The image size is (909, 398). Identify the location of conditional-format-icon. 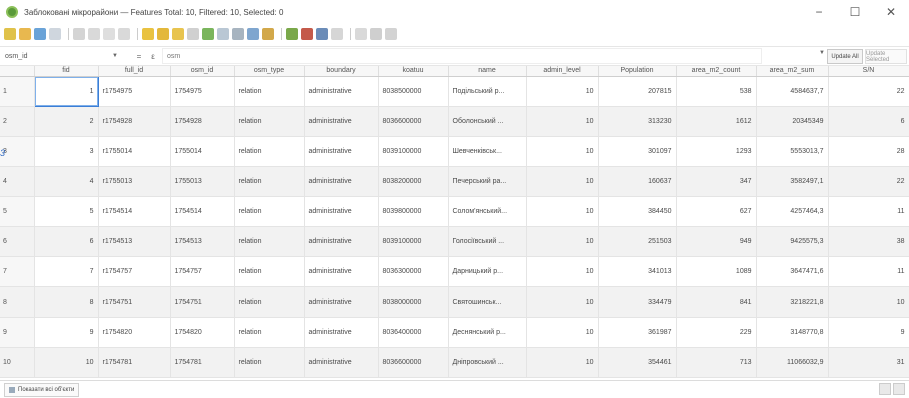
(337, 34).